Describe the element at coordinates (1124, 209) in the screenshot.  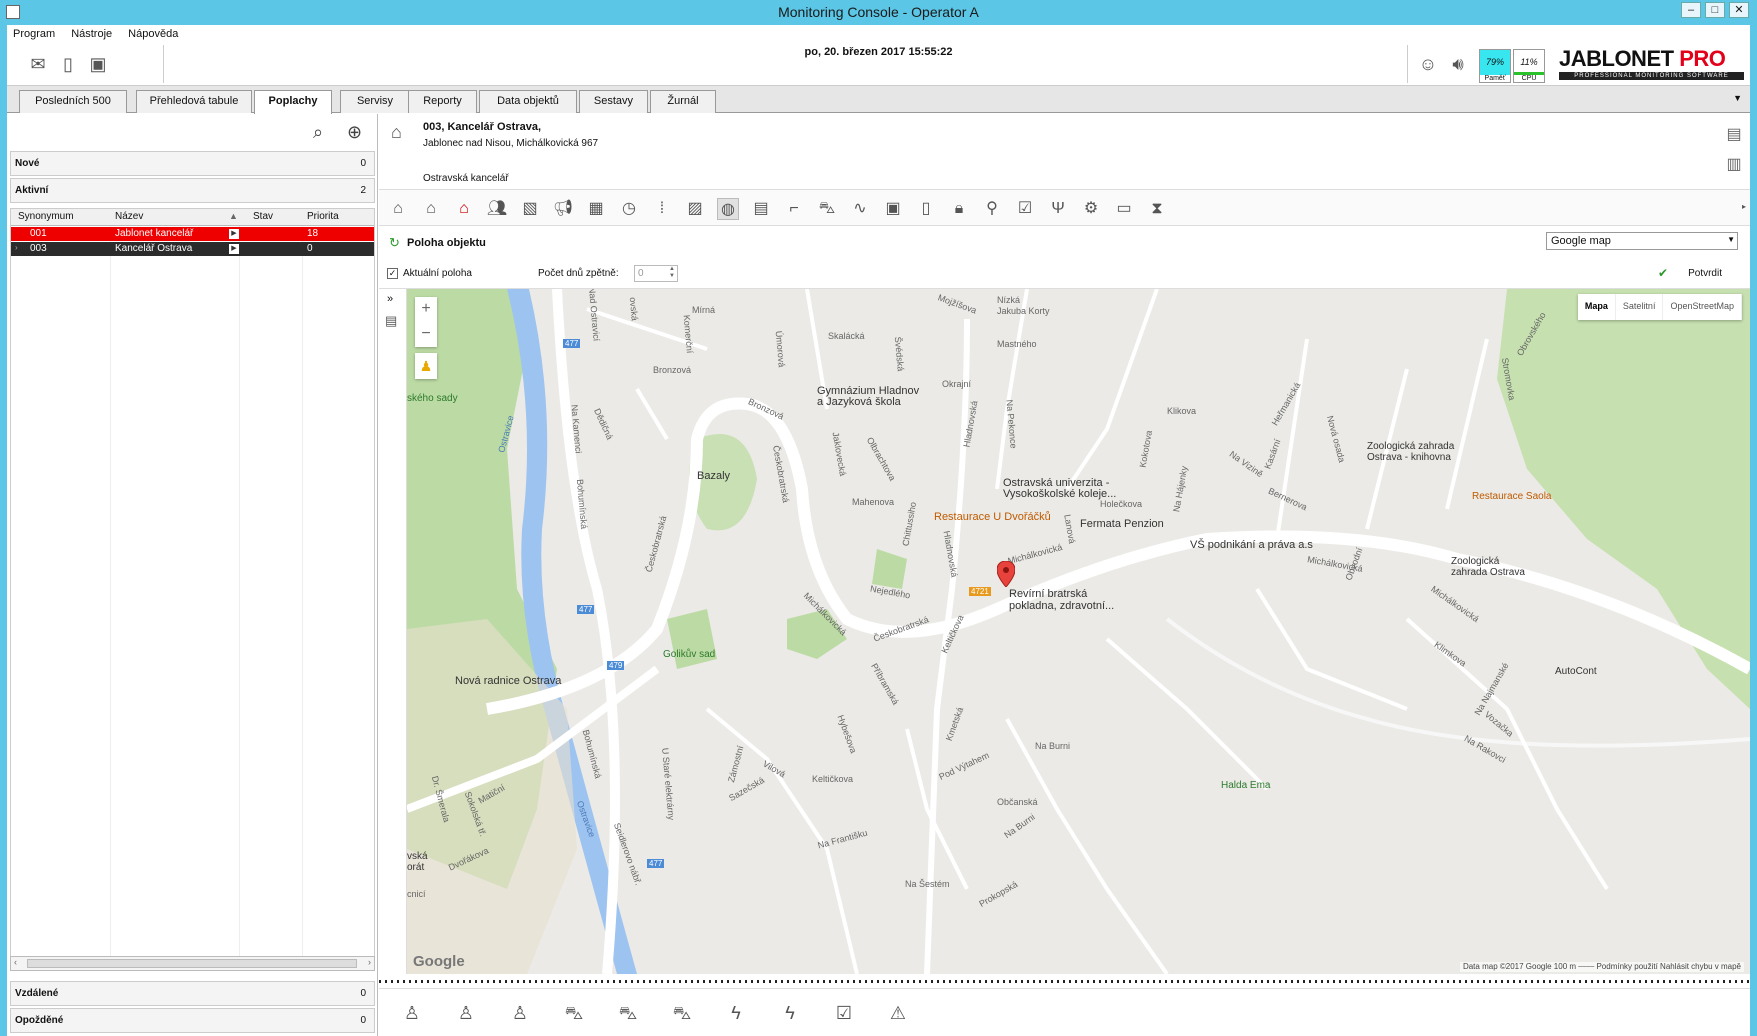
I see `card-icon: ▭` at that location.